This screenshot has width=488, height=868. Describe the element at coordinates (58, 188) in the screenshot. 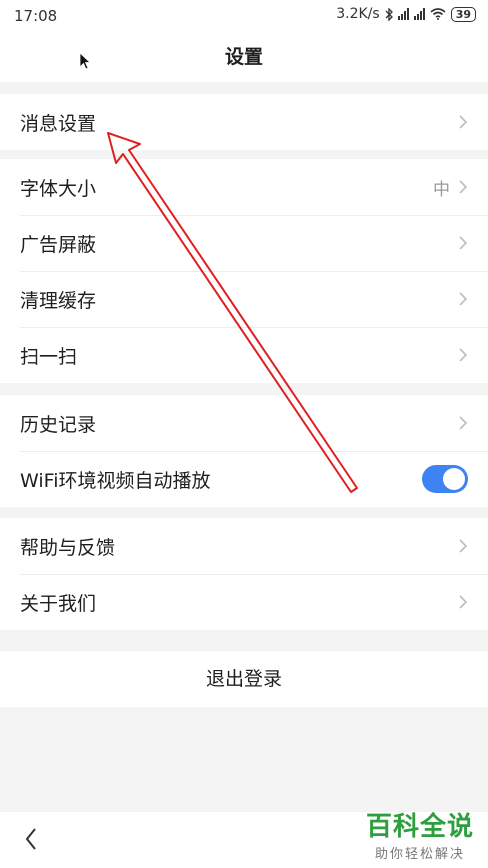

I see `row-label: 字体大小` at that location.